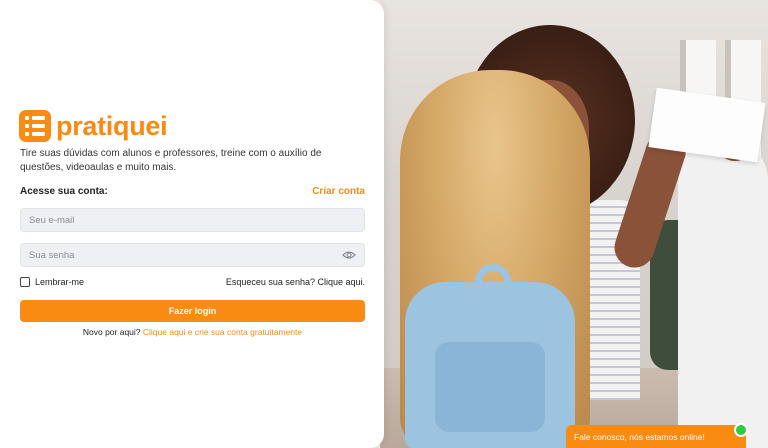 The height and width of the screenshot is (448, 768). I want to click on chat-widget: Fale conosco, nós estamos online!, so click(657, 435).